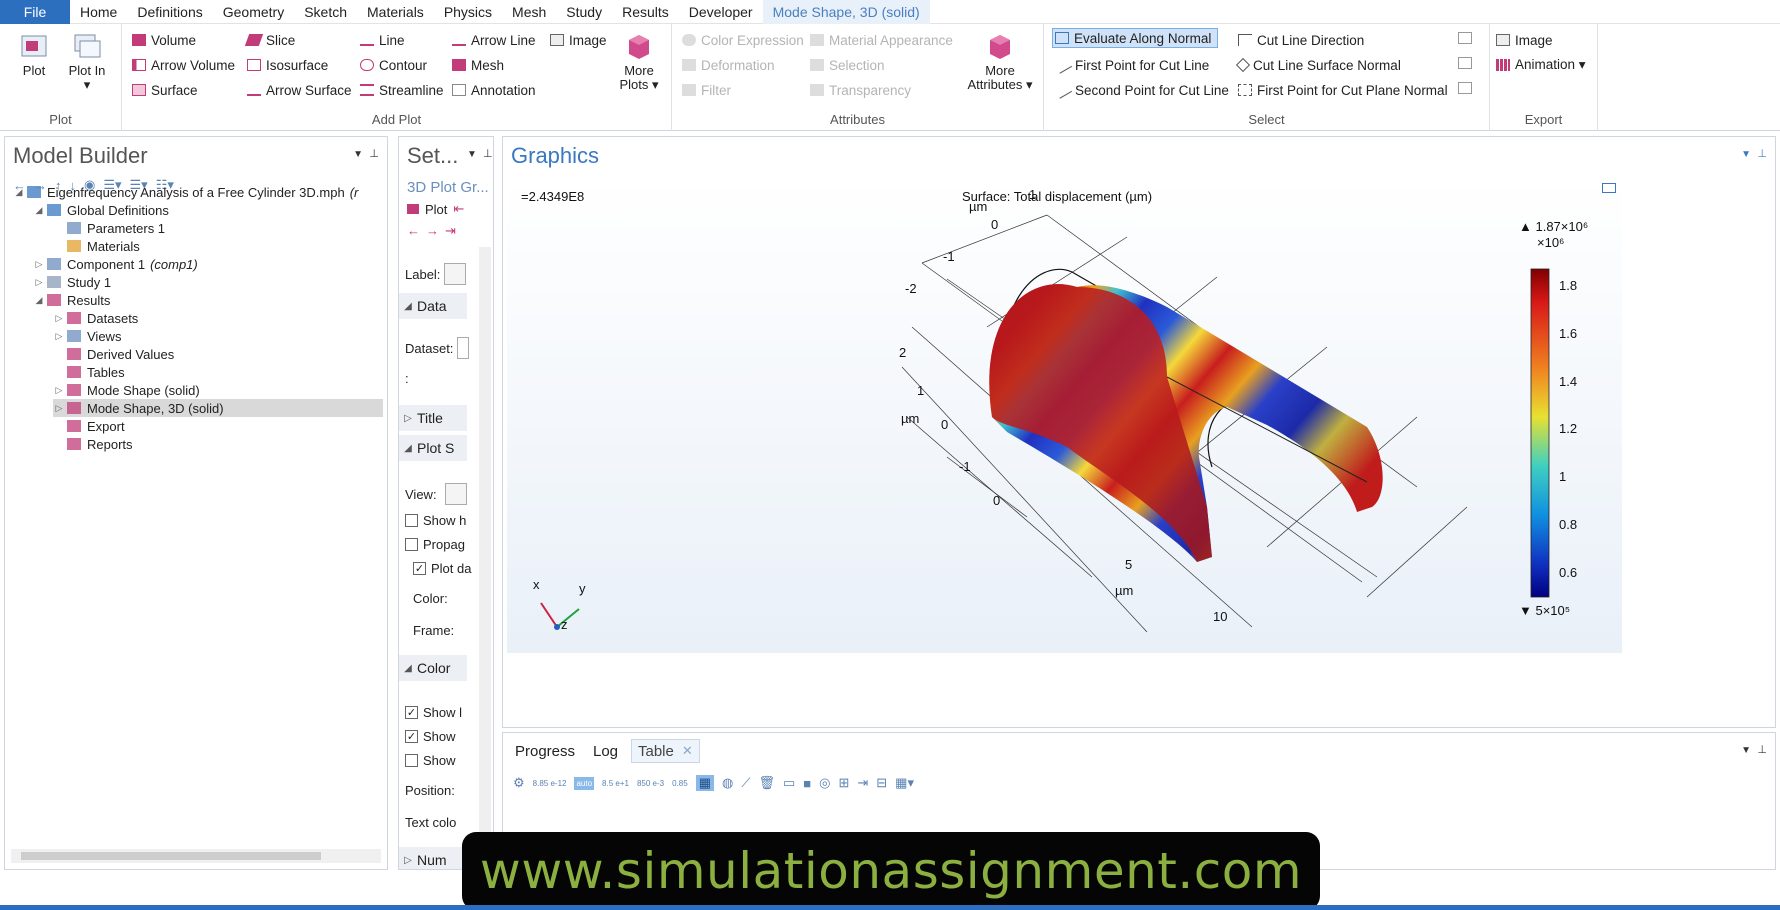 The width and height of the screenshot is (1780, 910). Describe the element at coordinates (1746, 154) in the screenshot. I see `graphics-menu-icon: ▼` at that location.